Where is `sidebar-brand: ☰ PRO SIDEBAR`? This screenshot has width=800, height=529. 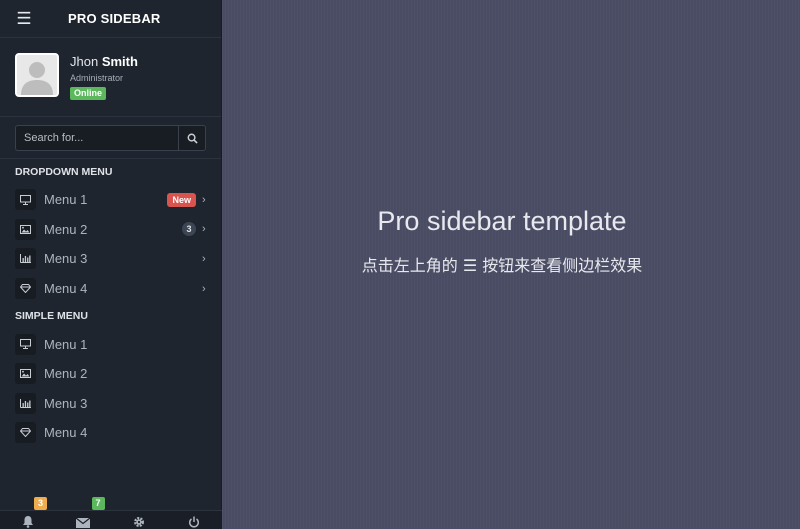
sidebar-brand: ☰ PRO SIDEBAR is located at coordinates (110, 19).